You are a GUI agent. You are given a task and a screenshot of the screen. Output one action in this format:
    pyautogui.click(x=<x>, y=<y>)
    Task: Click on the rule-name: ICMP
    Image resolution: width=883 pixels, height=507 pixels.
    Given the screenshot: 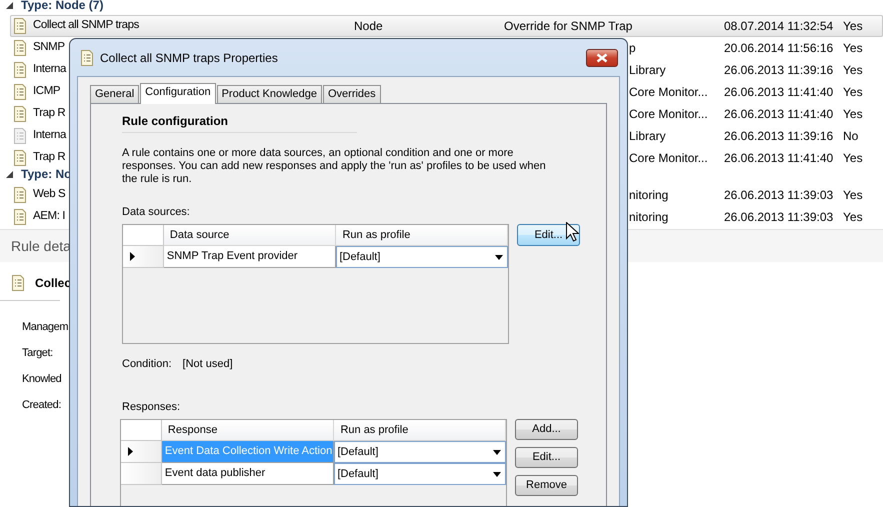 What is the action you would take?
    pyautogui.click(x=46, y=92)
    